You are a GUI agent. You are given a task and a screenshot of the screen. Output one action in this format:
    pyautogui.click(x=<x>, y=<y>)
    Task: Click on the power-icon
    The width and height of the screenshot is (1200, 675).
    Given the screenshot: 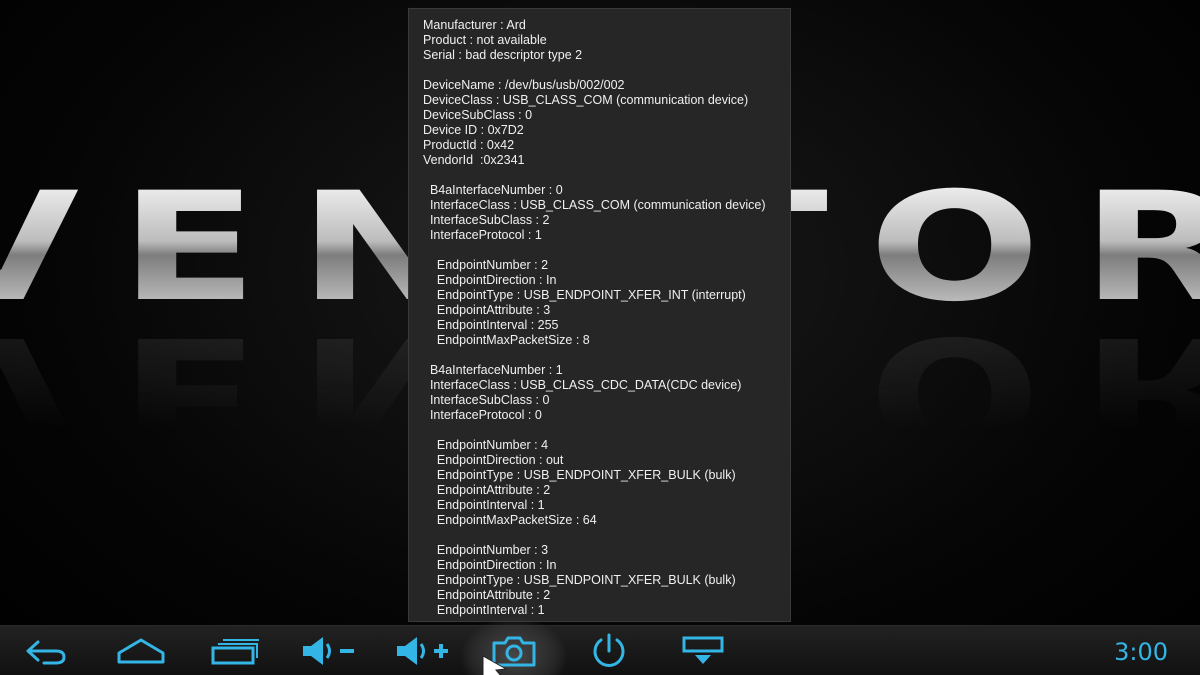 What is the action you would take?
    pyautogui.click(x=609, y=650)
    